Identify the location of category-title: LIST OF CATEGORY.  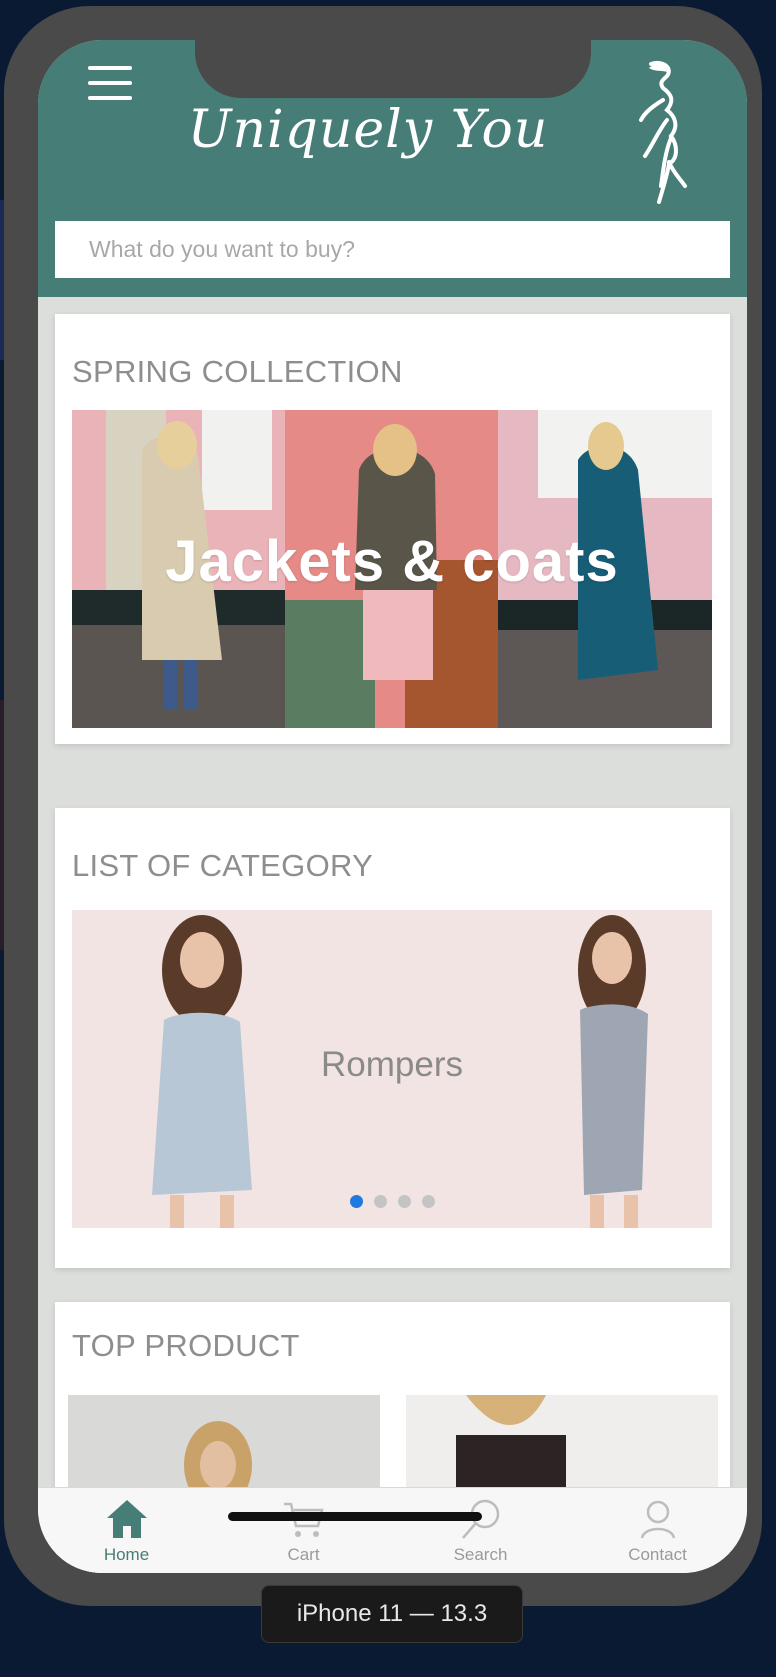
(223, 865).